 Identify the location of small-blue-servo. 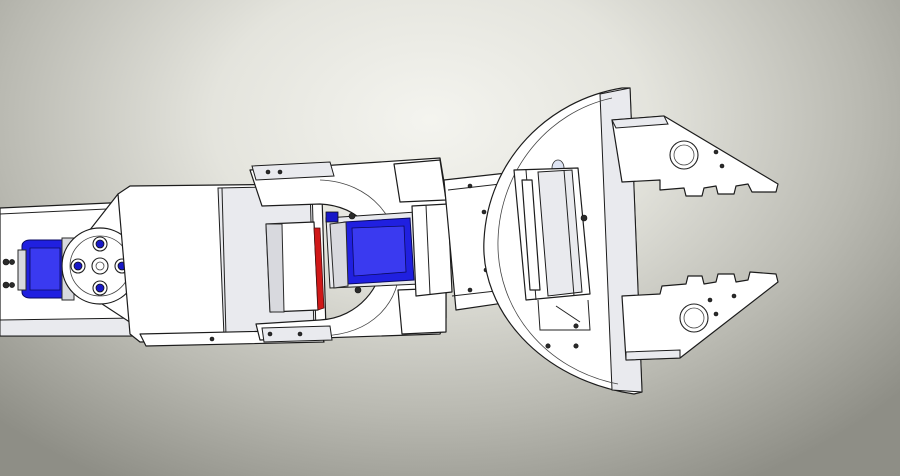
(389, 250).